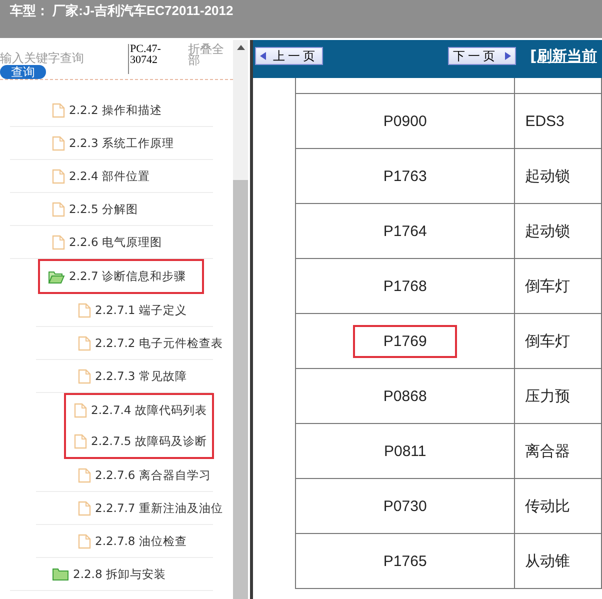  Describe the element at coordinates (95, 209) in the screenshot. I see `tree-item: 2.2.5 分解图` at that location.